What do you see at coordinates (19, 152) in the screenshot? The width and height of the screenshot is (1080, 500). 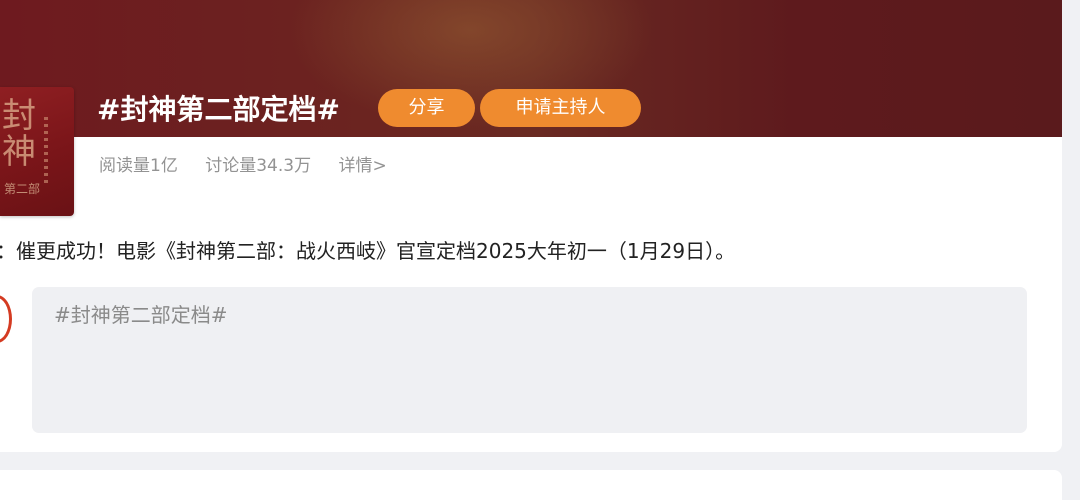 I see `cover-char-2: 神` at bounding box center [19, 152].